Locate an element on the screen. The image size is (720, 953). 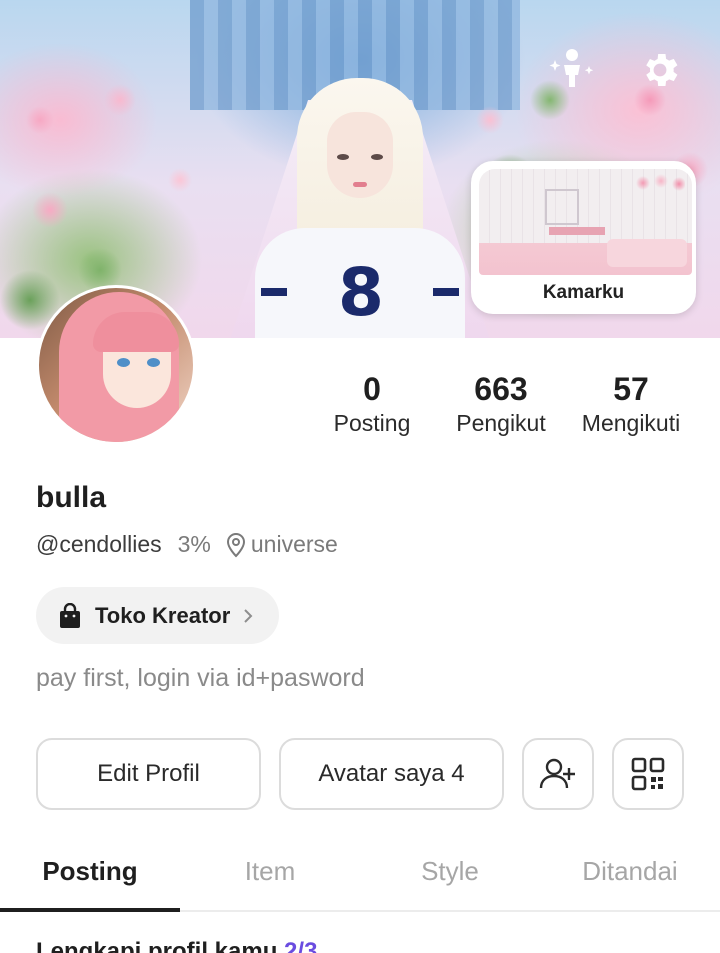
room-bed is located at coordinates (647, 253).